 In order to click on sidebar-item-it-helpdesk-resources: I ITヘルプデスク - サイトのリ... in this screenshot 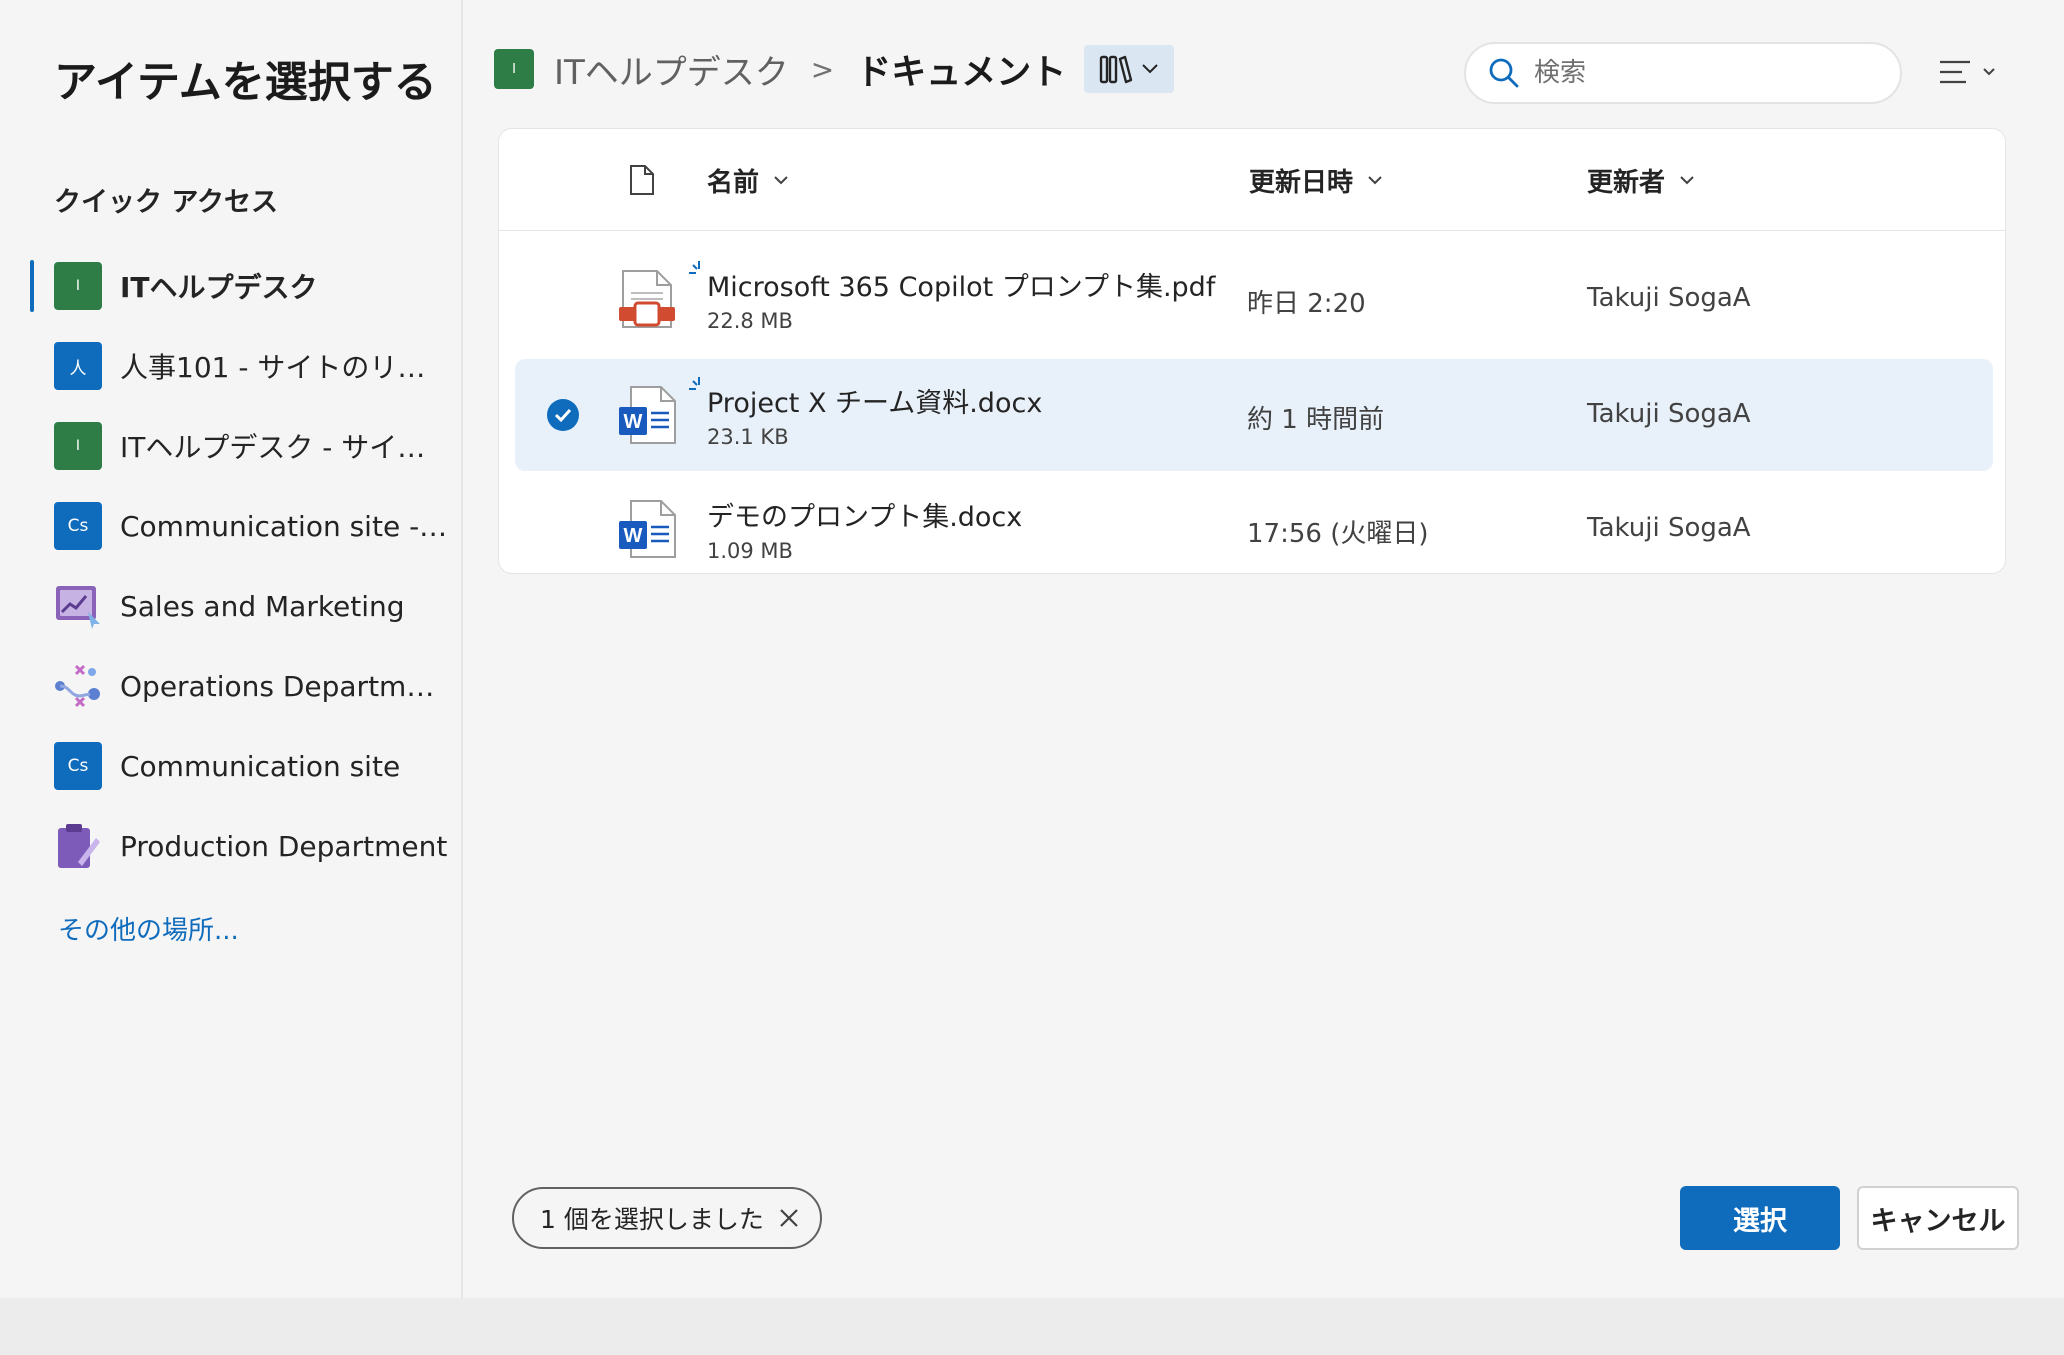, I will do `click(240, 446)`.